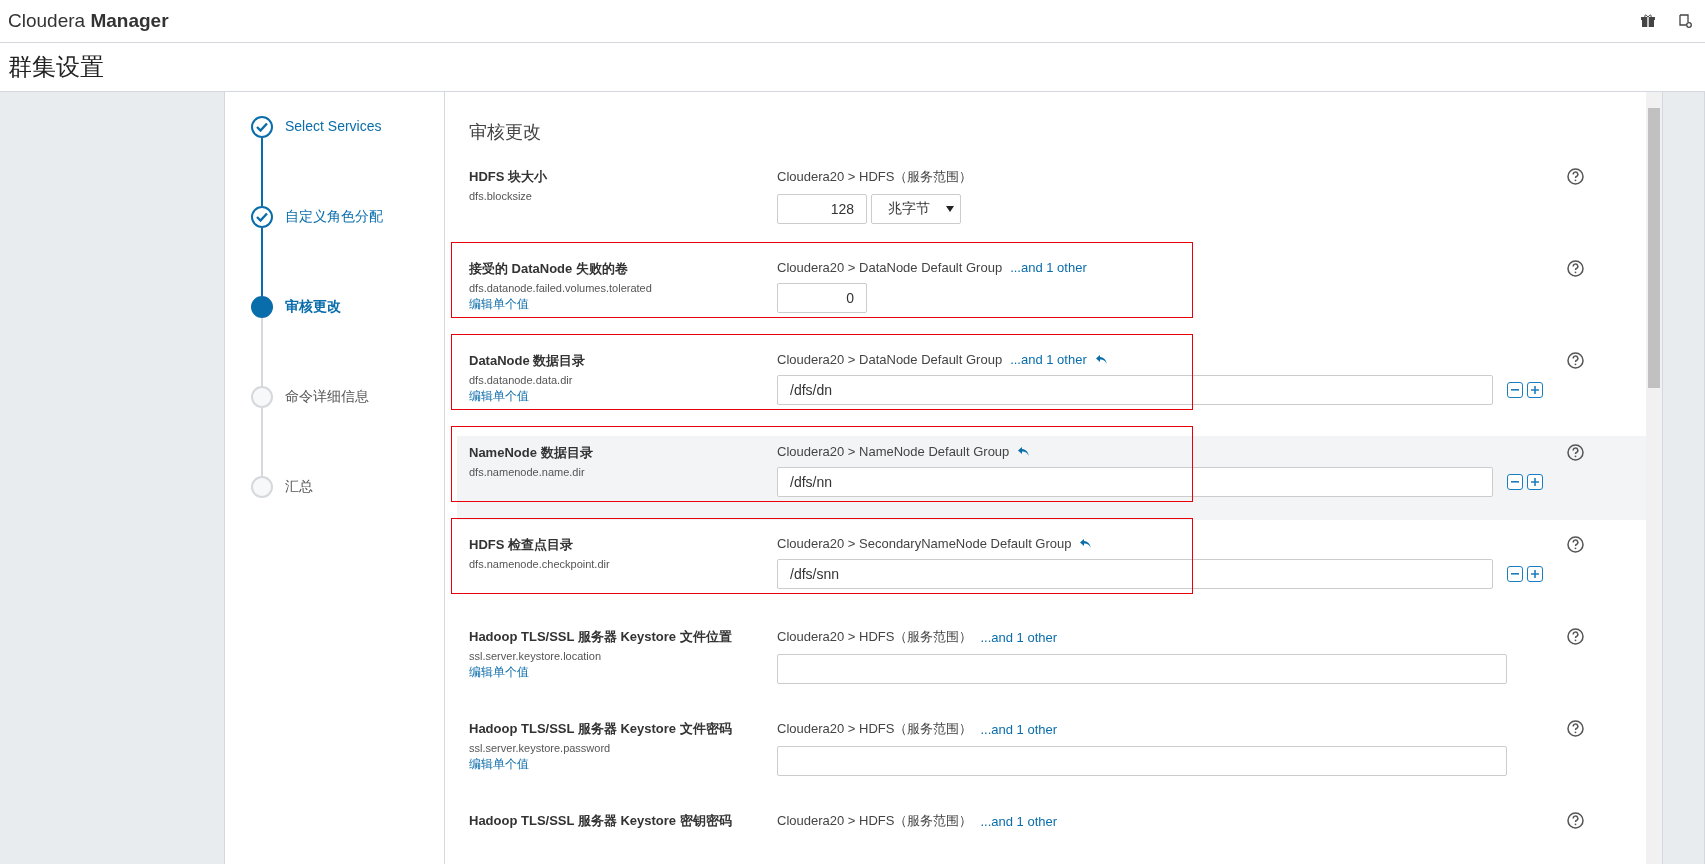  I want to click on path-field: /dfs/nn, so click(1135, 482).